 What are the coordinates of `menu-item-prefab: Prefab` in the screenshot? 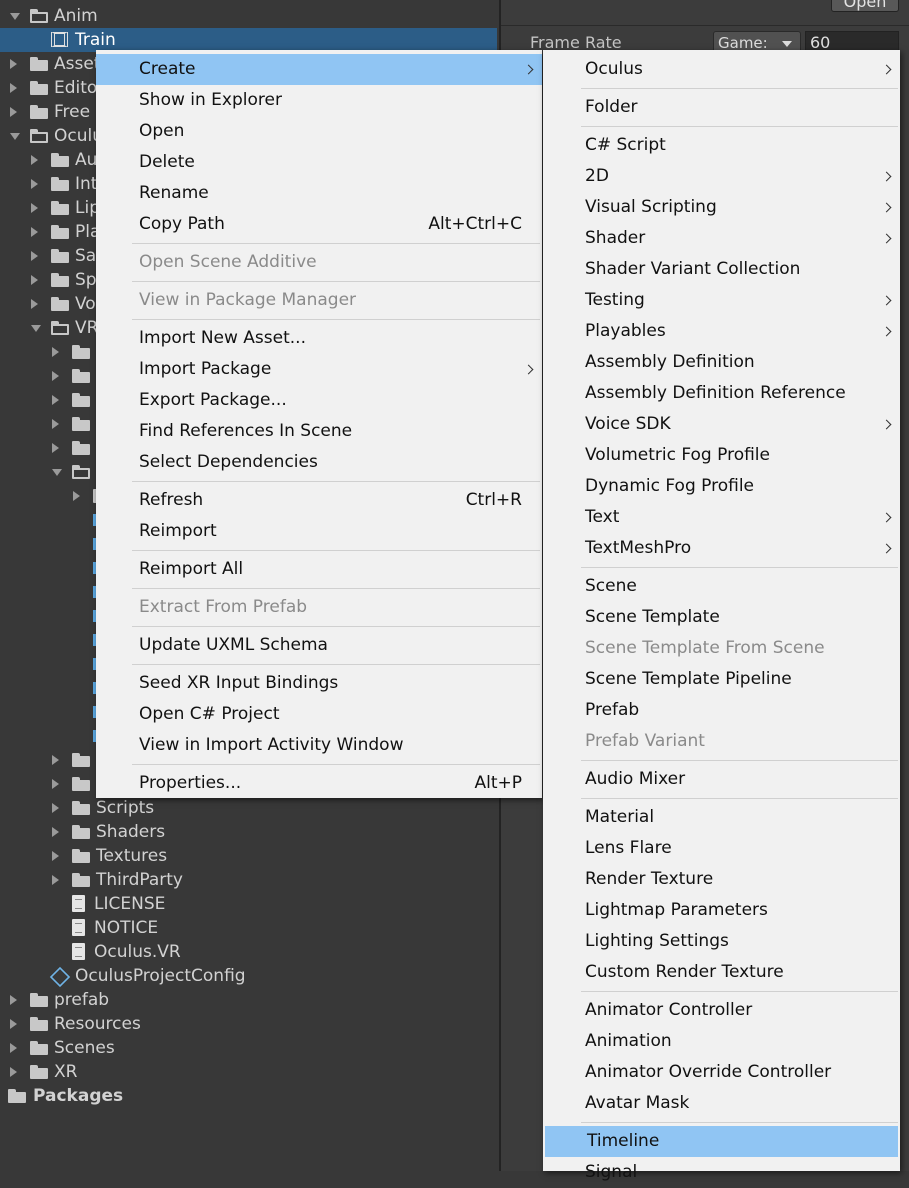 It's located at (721, 710).